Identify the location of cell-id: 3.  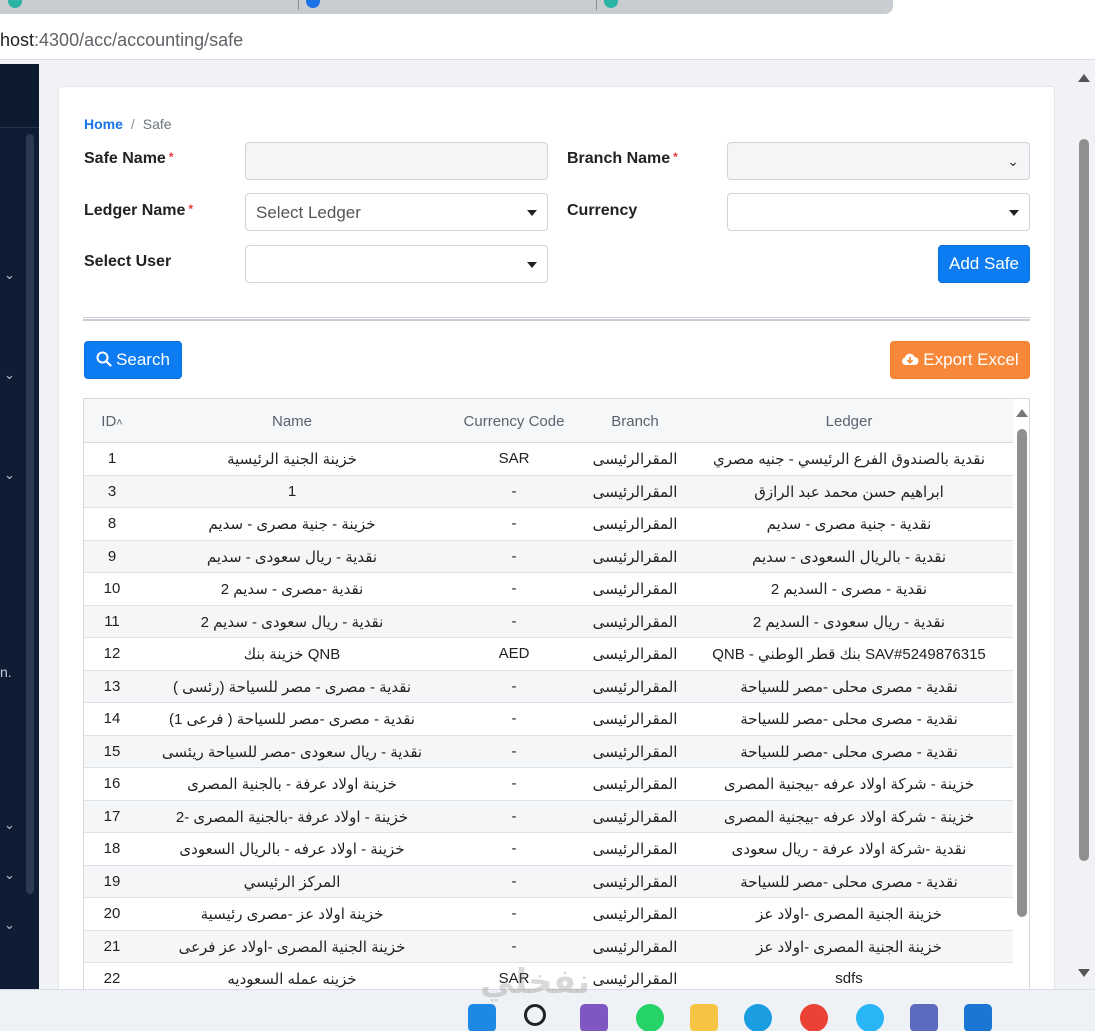
(112, 491).